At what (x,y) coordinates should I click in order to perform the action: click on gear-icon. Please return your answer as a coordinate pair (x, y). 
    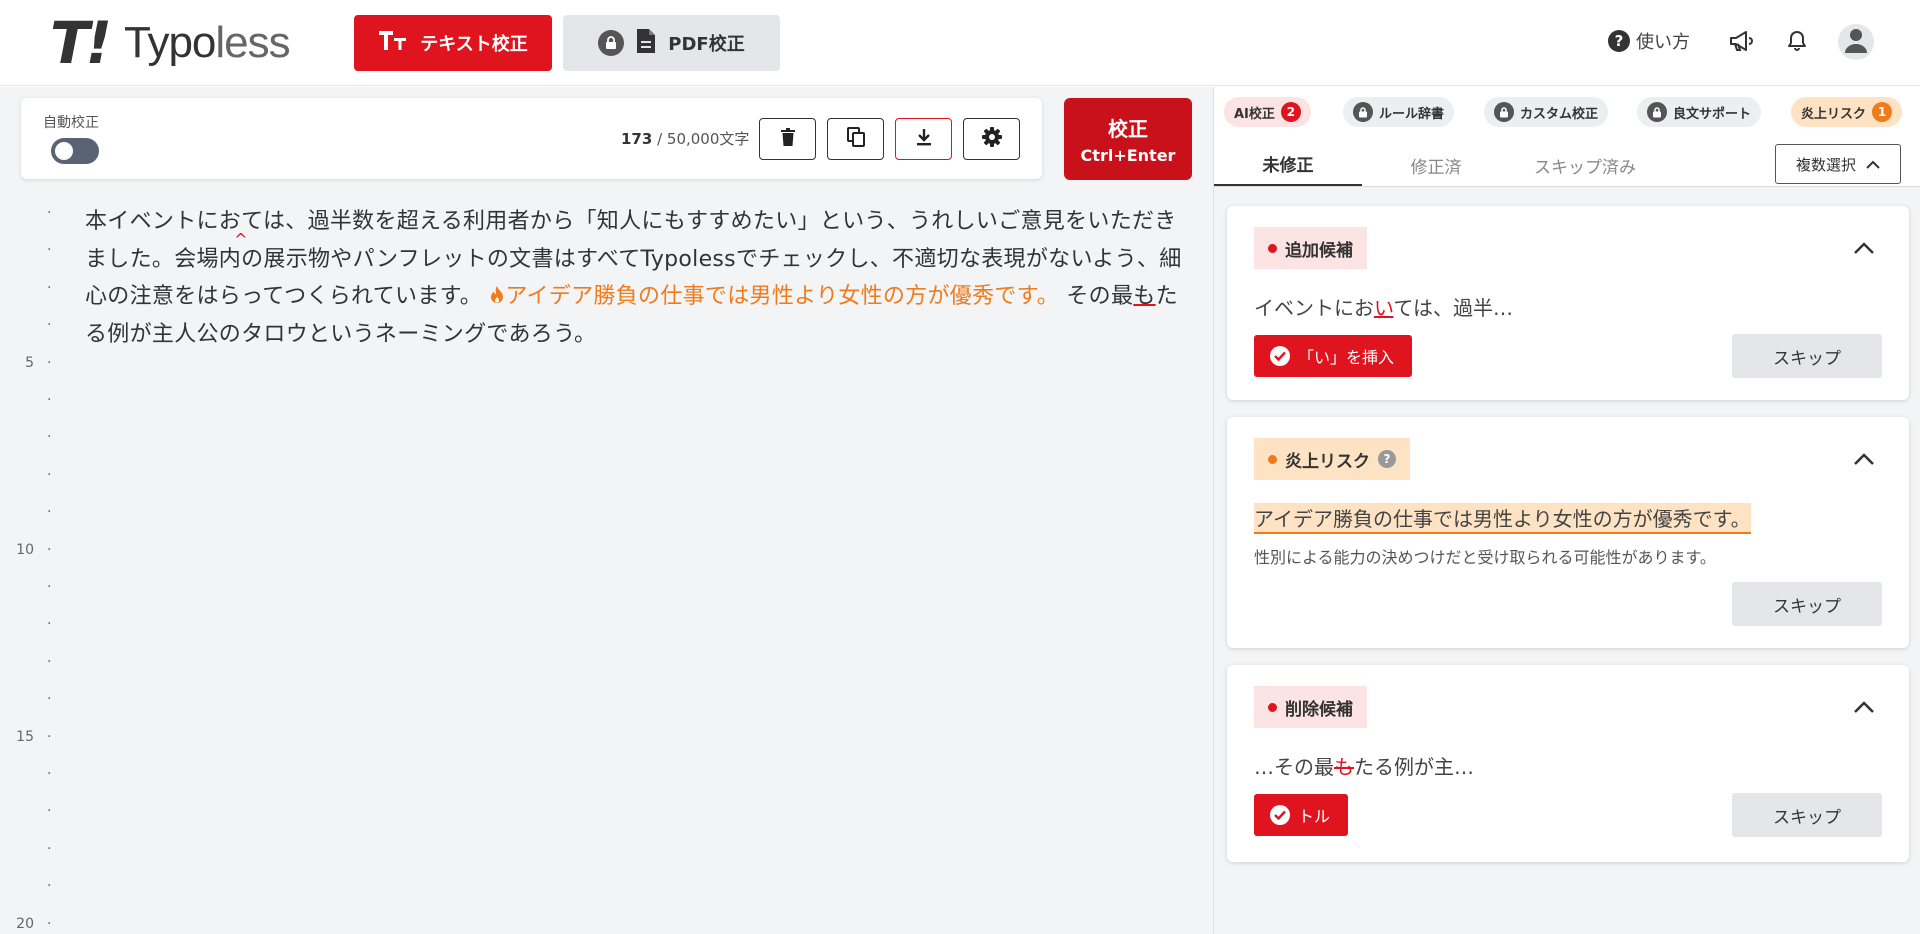
    Looking at the image, I should click on (991, 139).